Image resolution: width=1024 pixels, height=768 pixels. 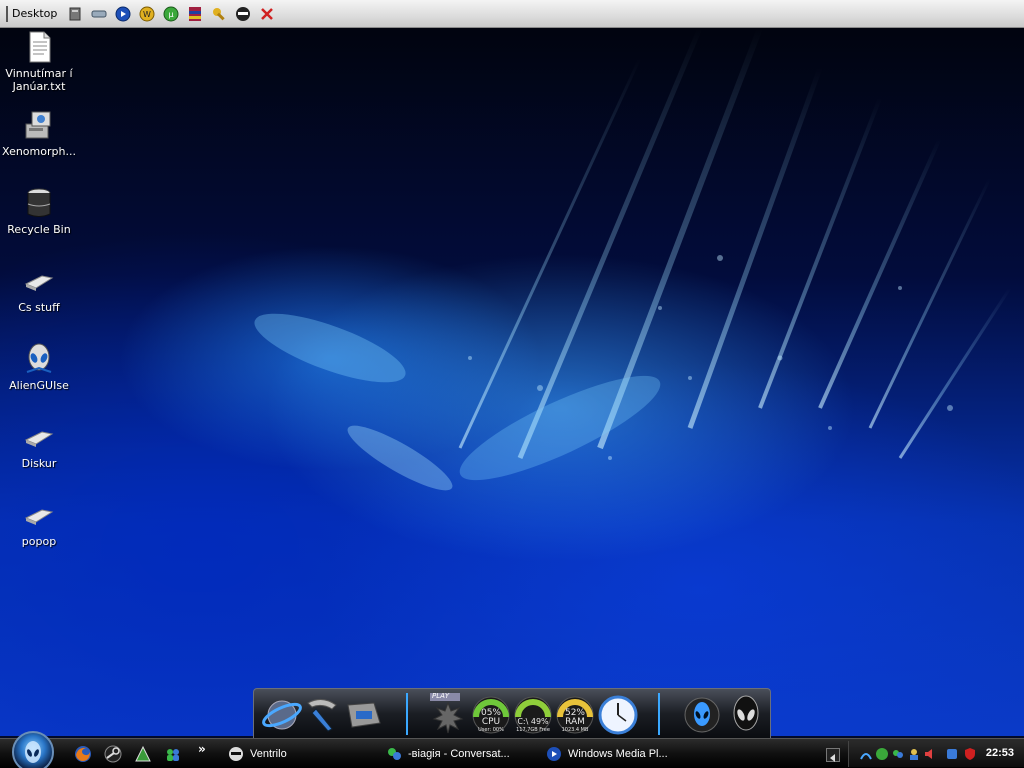 What do you see at coordinates (970, 754) in the screenshot?
I see `shield-icon` at bounding box center [970, 754].